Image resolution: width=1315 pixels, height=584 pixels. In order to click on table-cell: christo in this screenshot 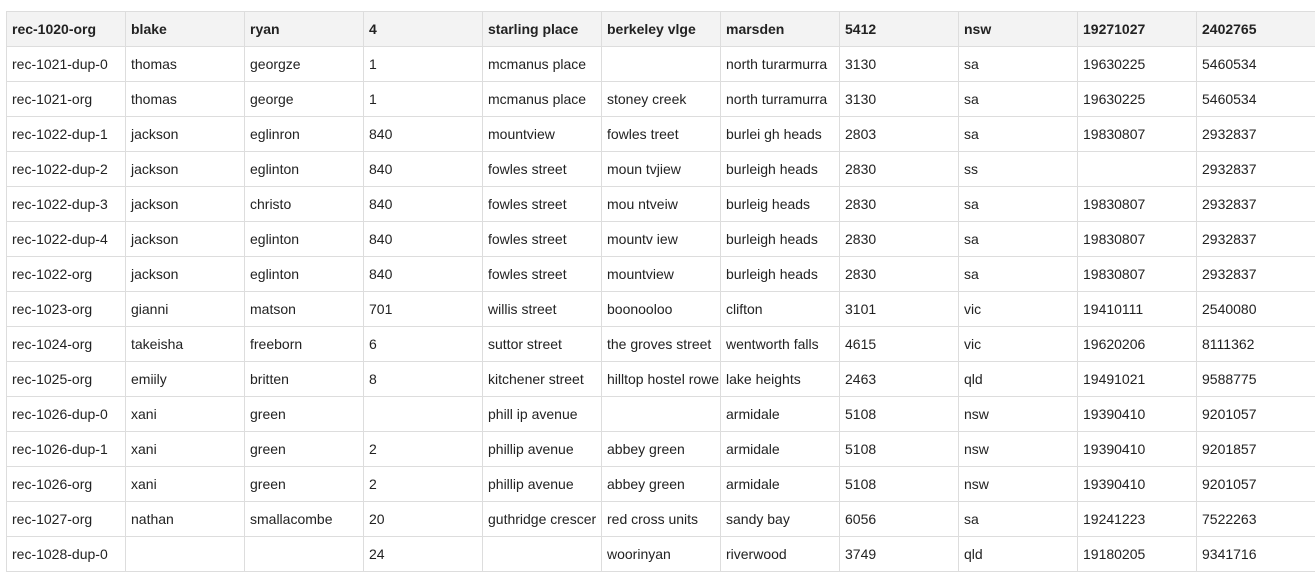, I will do `click(304, 204)`.